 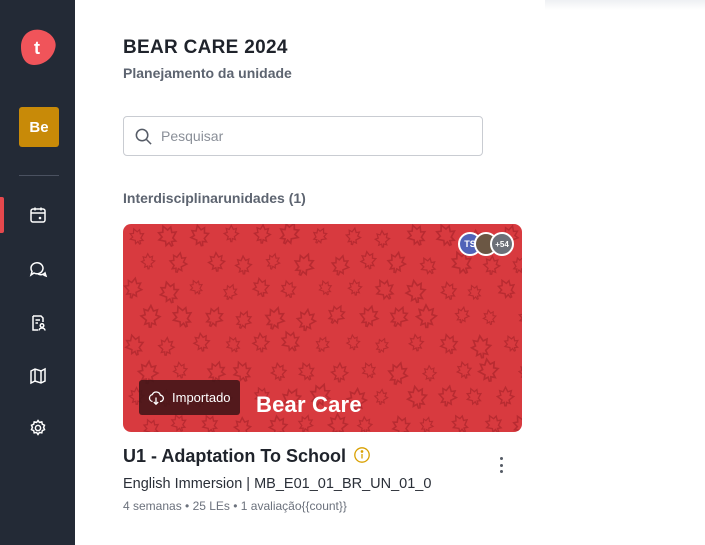 I want to click on search-input, so click(x=311, y=136).